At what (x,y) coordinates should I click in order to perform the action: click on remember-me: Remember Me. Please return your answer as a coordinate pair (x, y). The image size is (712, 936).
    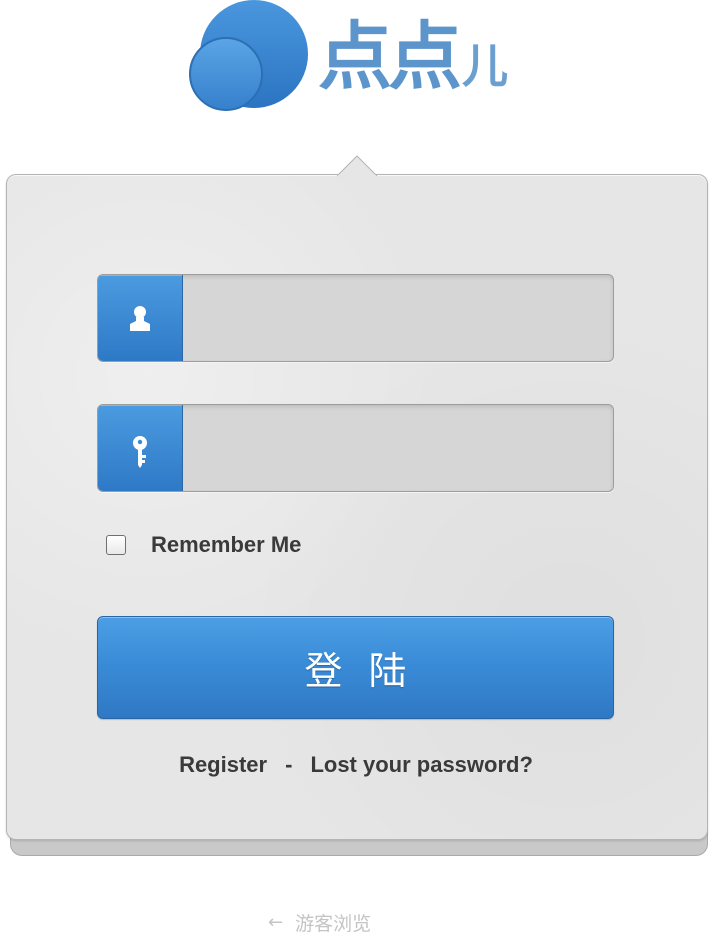
    Looking at the image, I should click on (203, 545).